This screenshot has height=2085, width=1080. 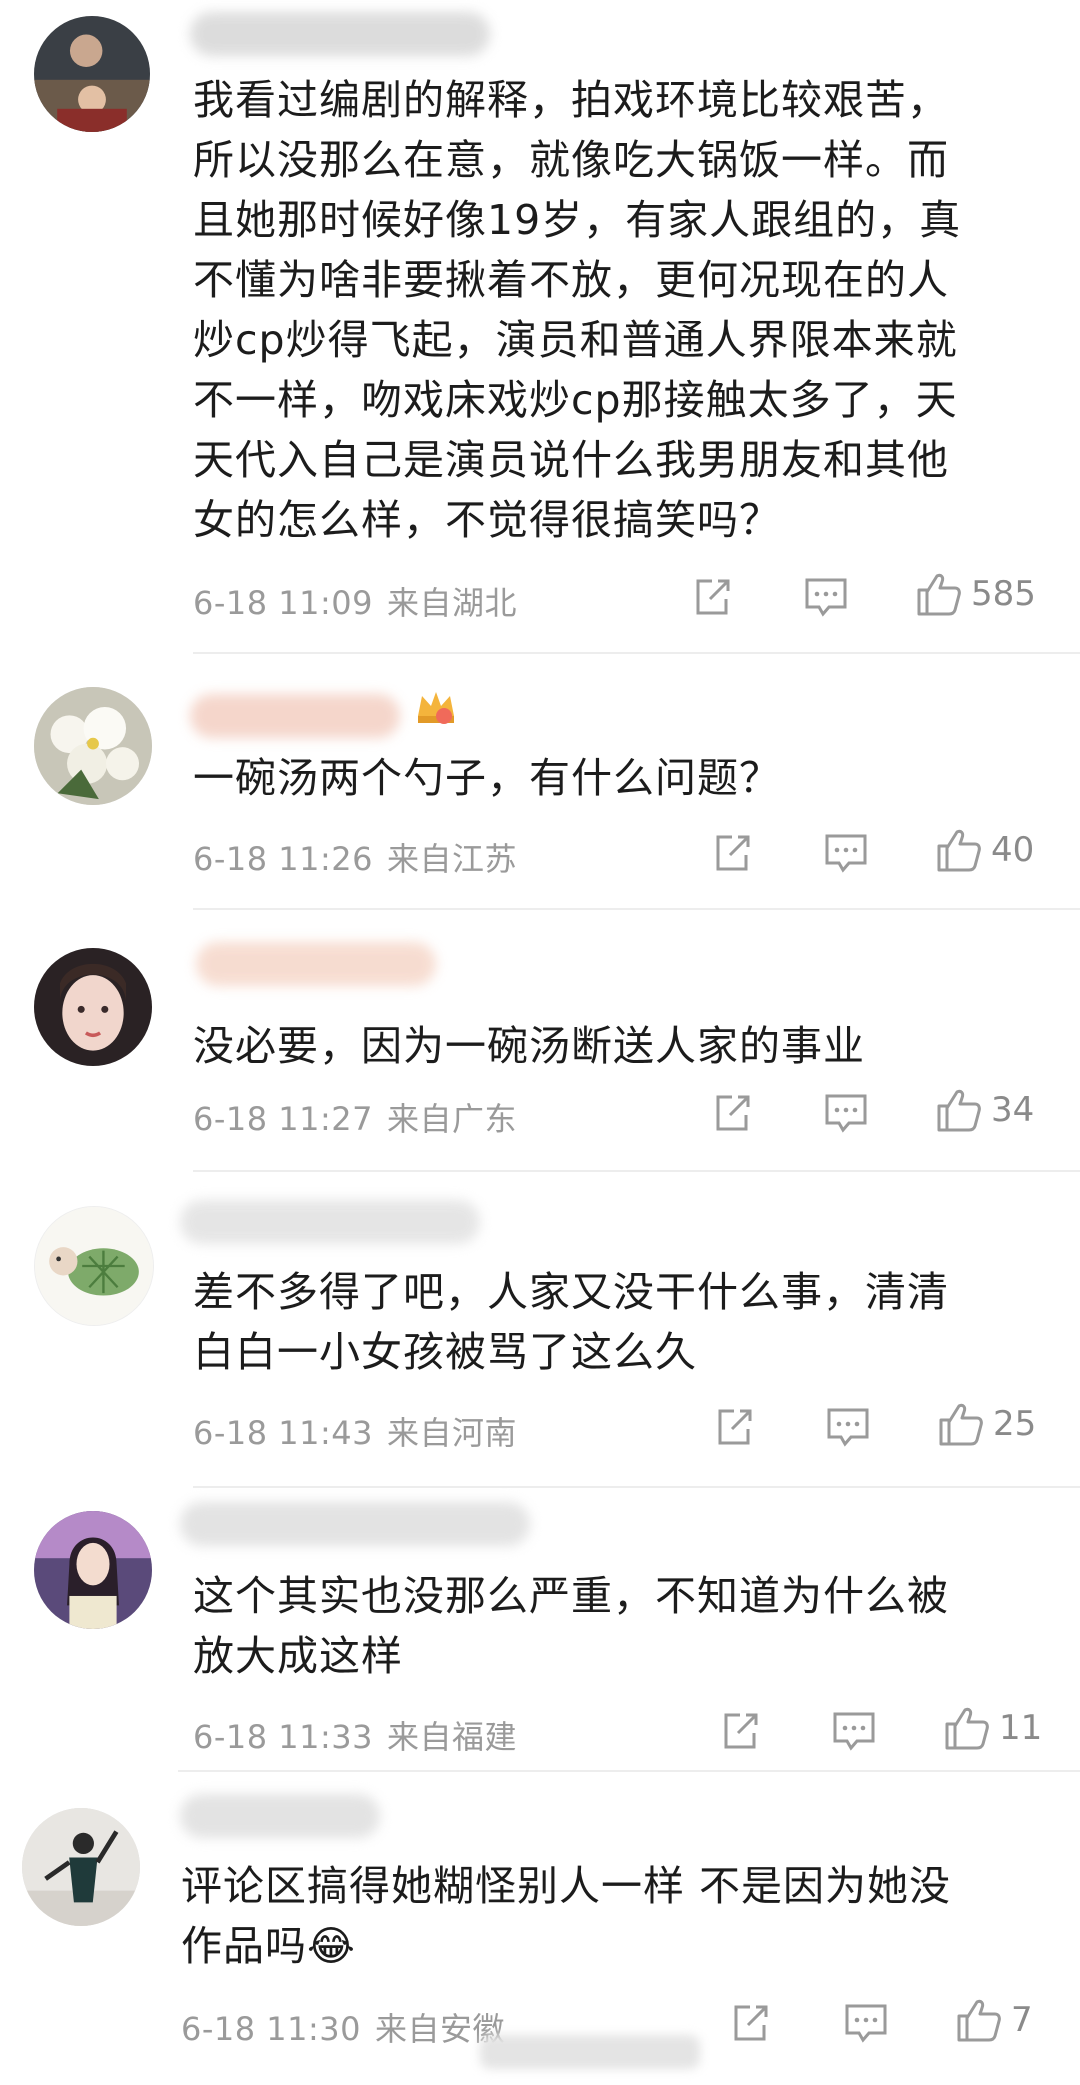 I want to click on comment-location: 来自广东, so click(x=452, y=1119).